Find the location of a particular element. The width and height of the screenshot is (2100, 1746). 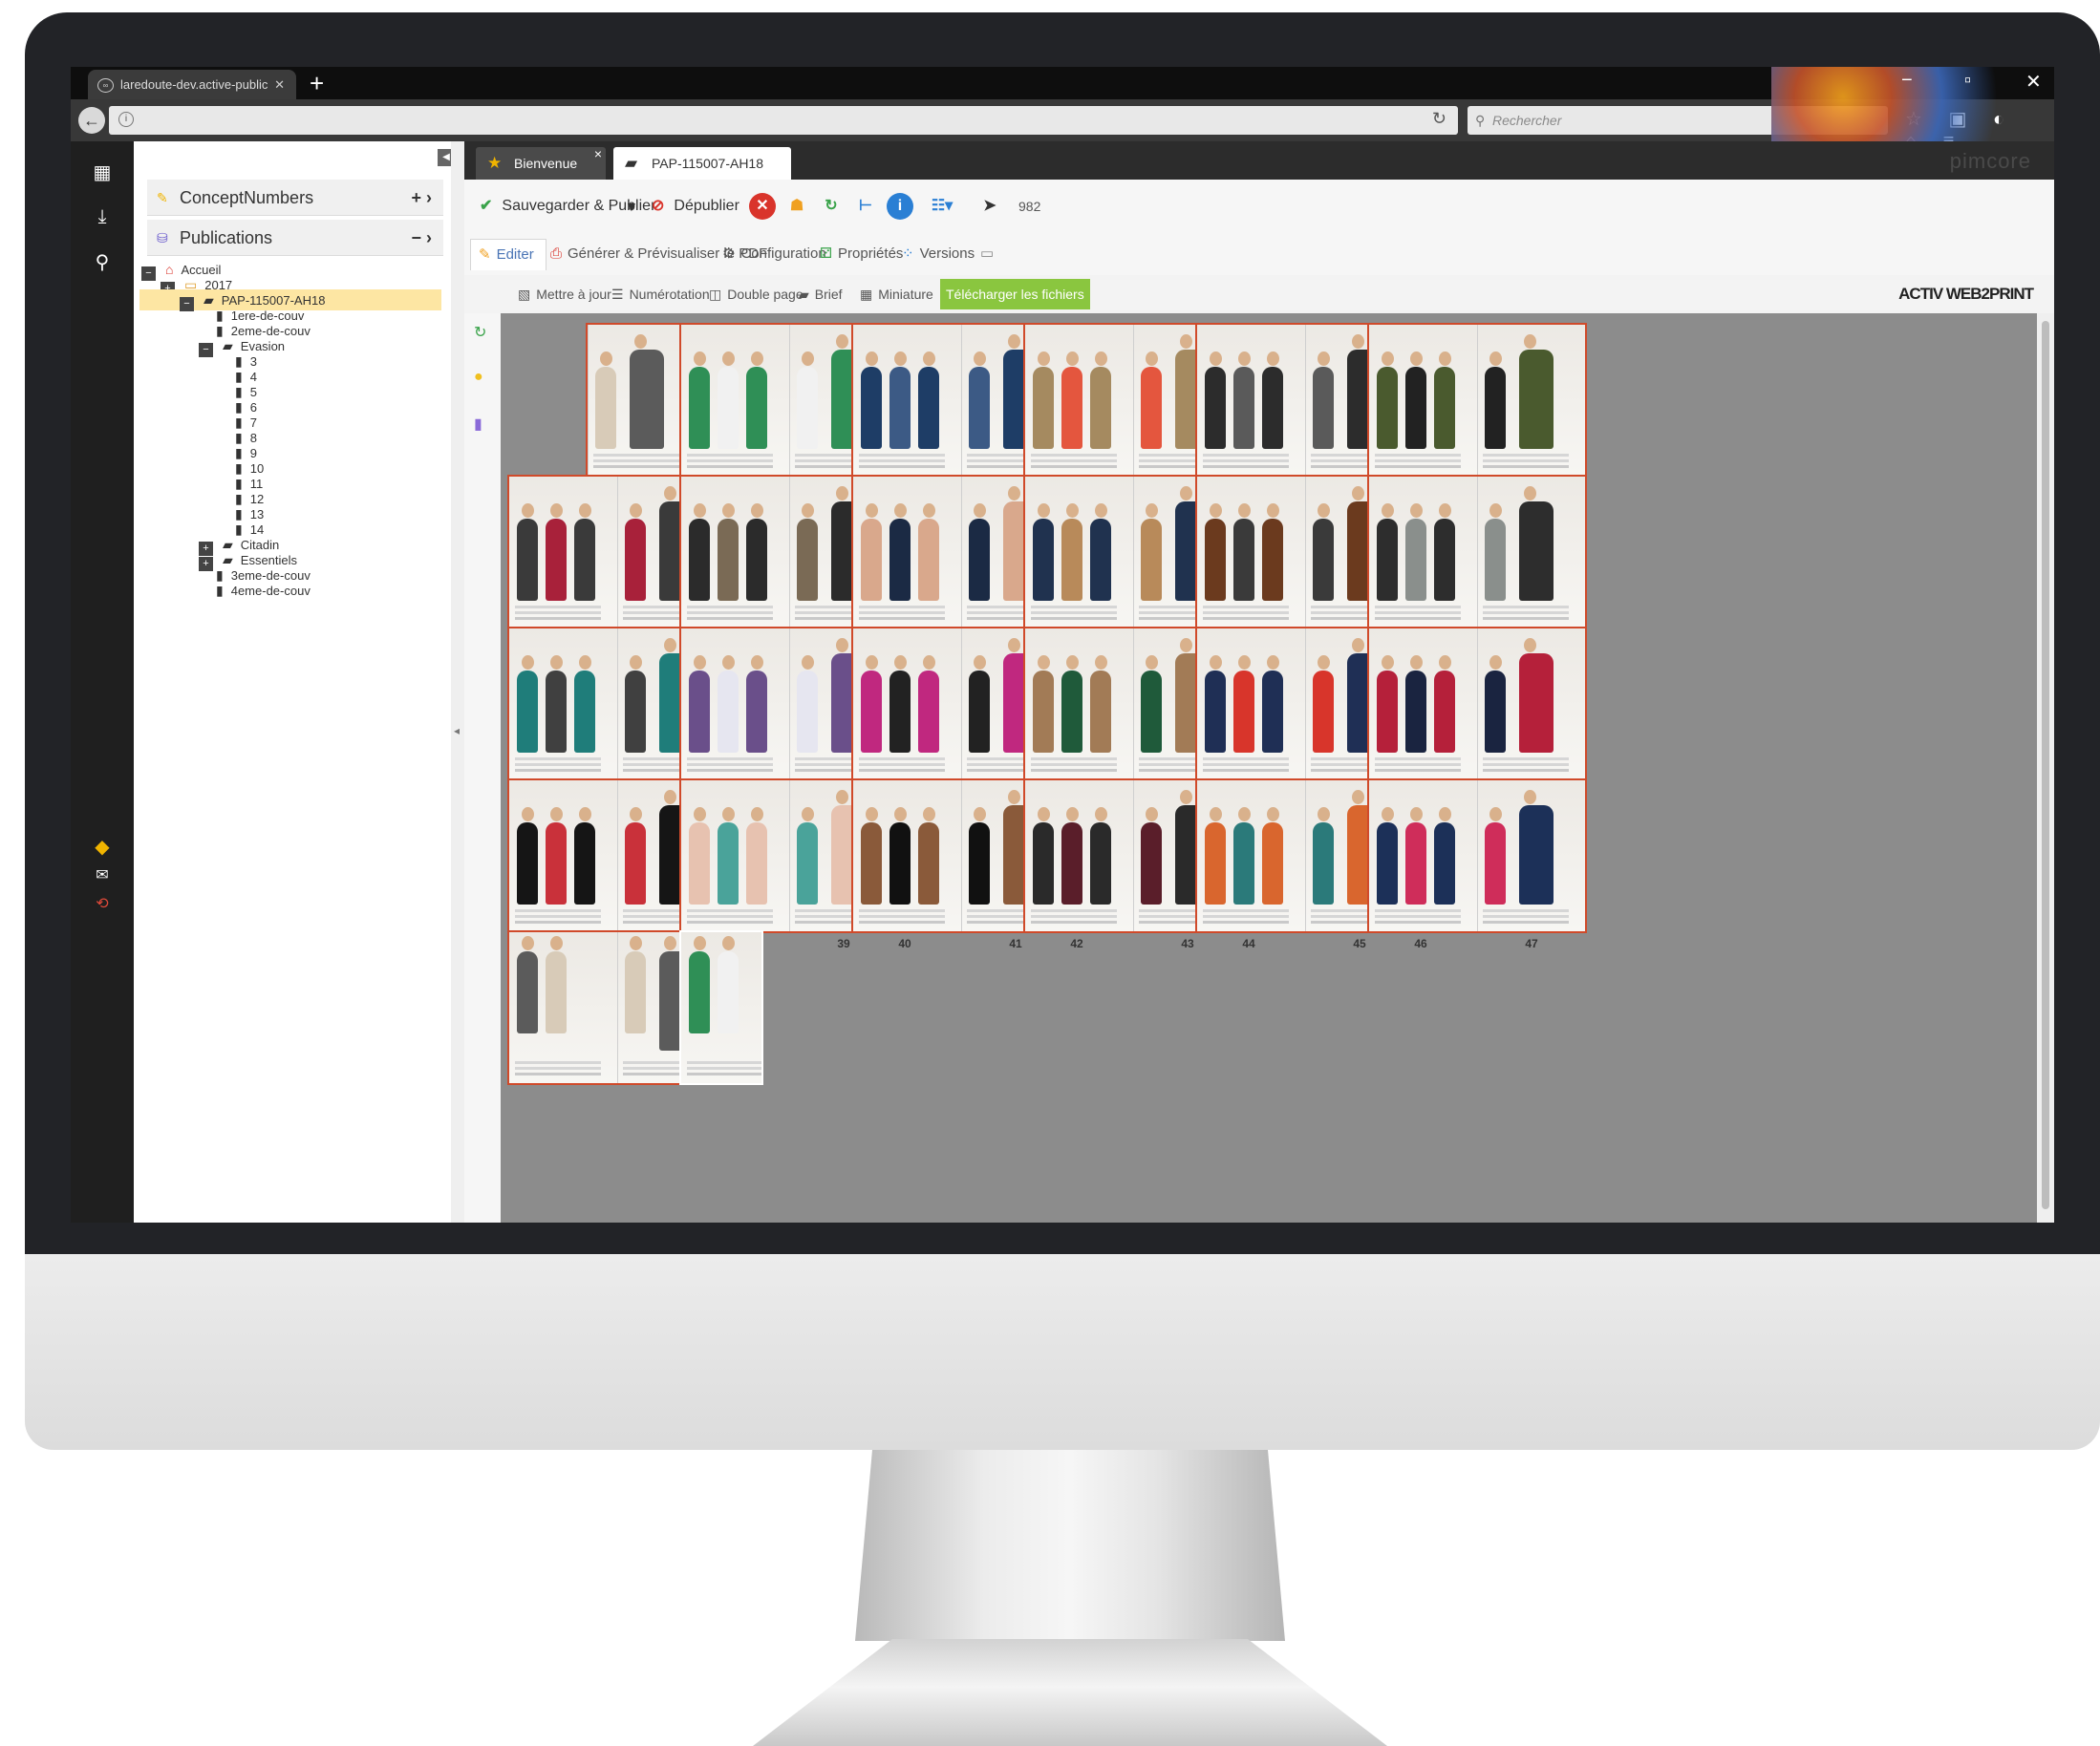

publications-collapse-button: − › is located at coordinates (421, 238).